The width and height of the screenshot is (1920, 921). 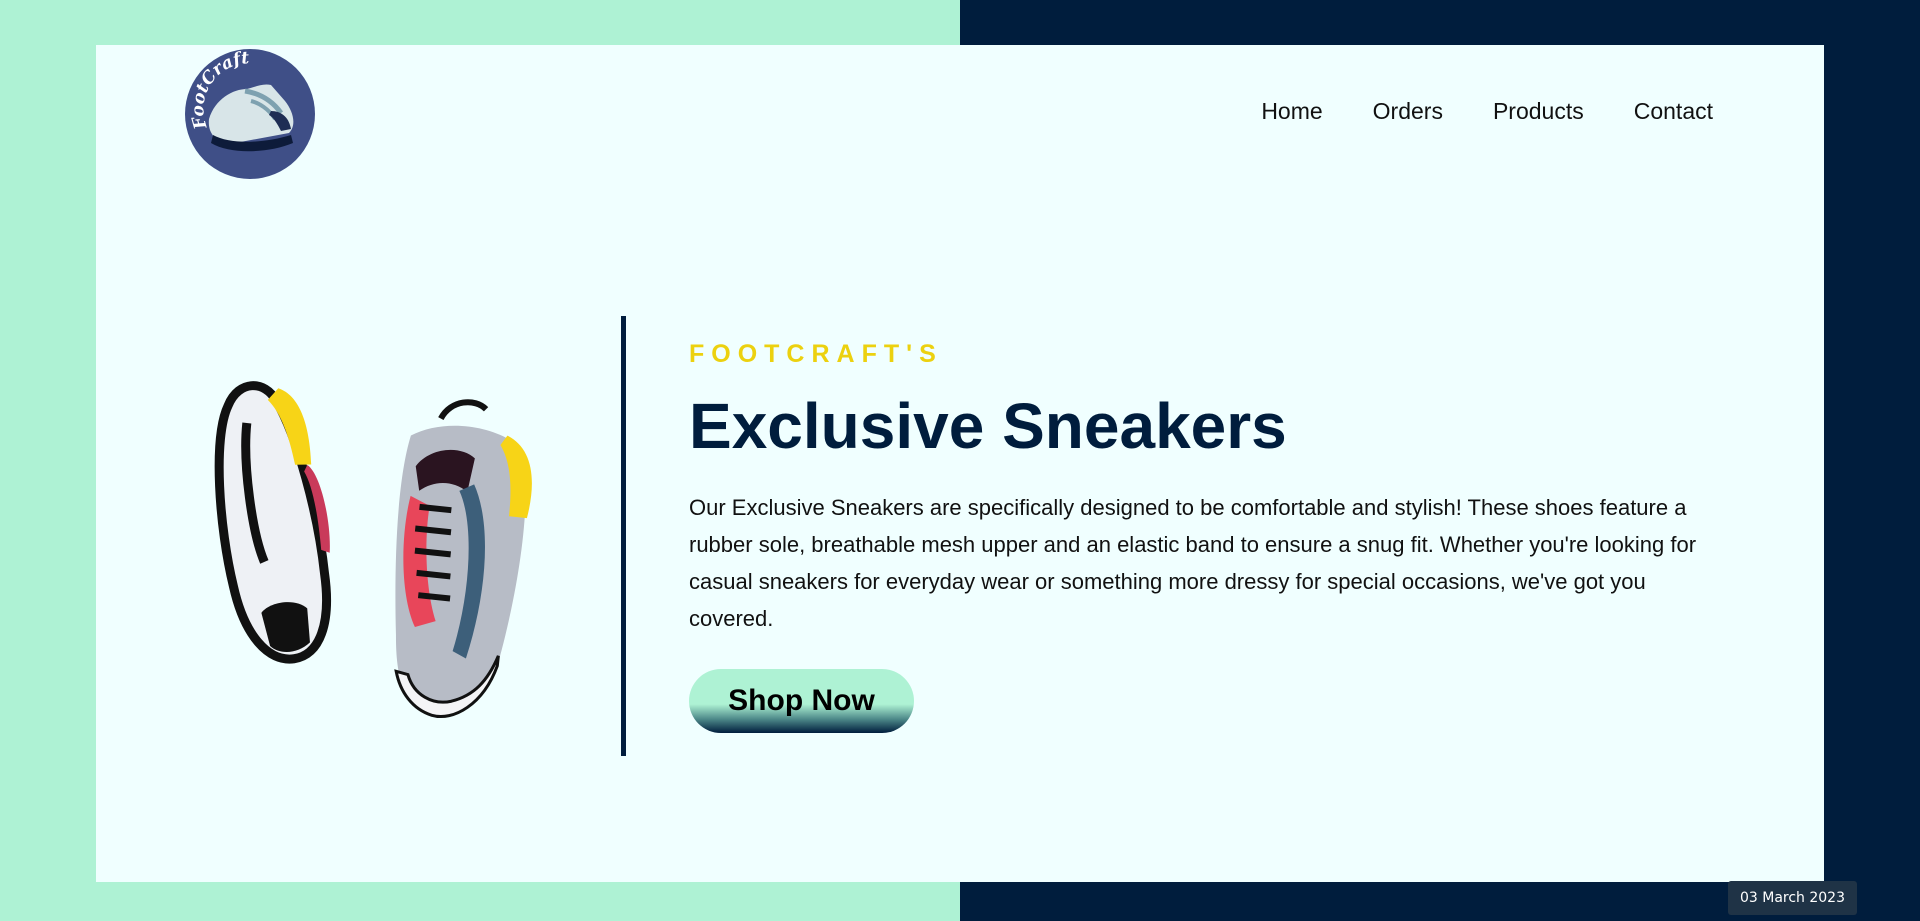 What do you see at coordinates (988, 426) in the screenshot?
I see `hero-title: Exclusive Sneakers` at bounding box center [988, 426].